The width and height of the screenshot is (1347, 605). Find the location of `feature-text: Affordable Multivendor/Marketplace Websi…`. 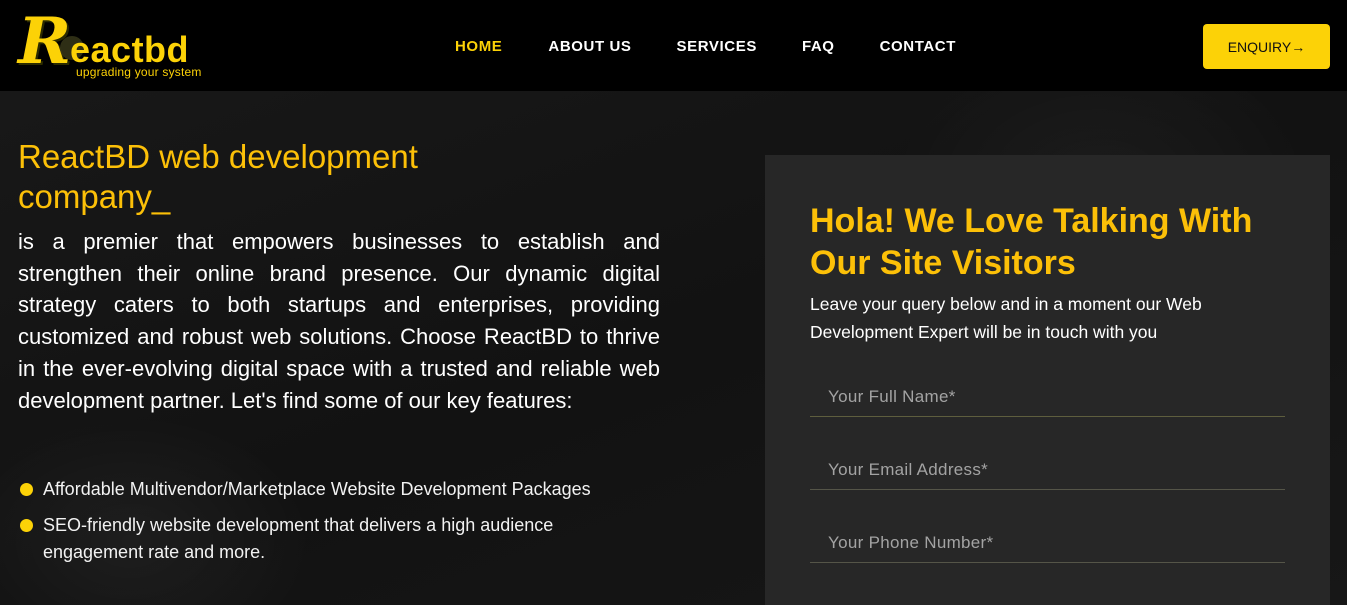

feature-text: Affordable Multivendor/Marketplace Websi… is located at coordinates (317, 489).